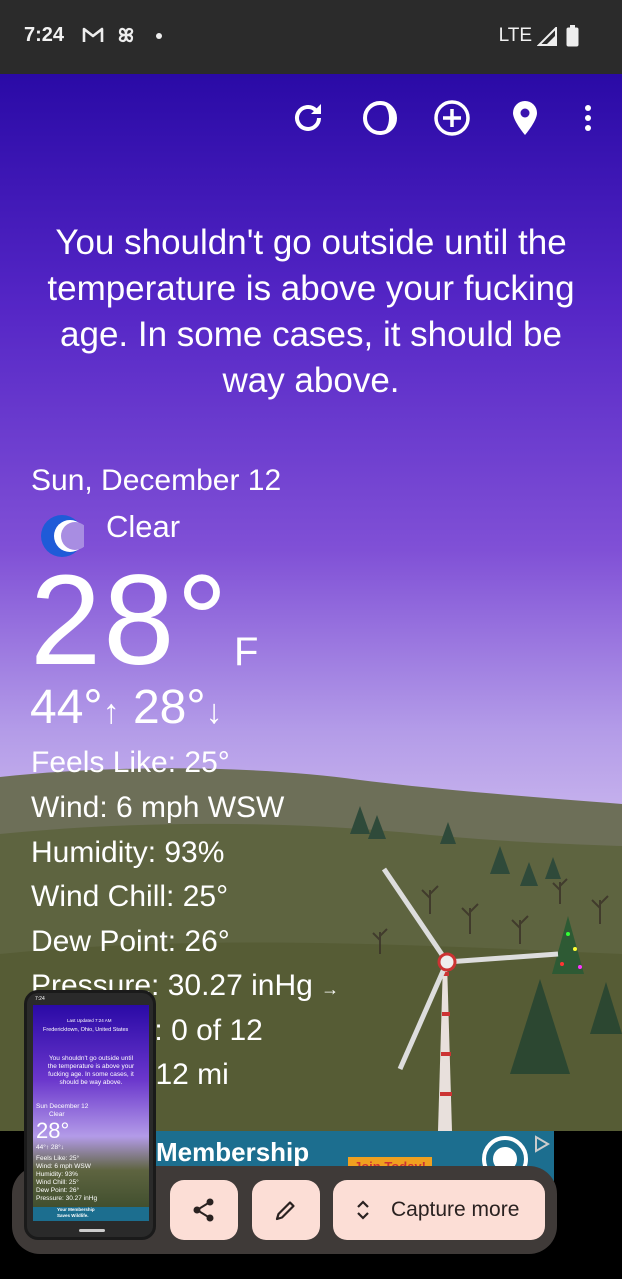 Image resolution: width=622 pixels, height=1279 pixels. Describe the element at coordinates (126, 35) in the screenshot. I see `pinwheel-icon` at that location.